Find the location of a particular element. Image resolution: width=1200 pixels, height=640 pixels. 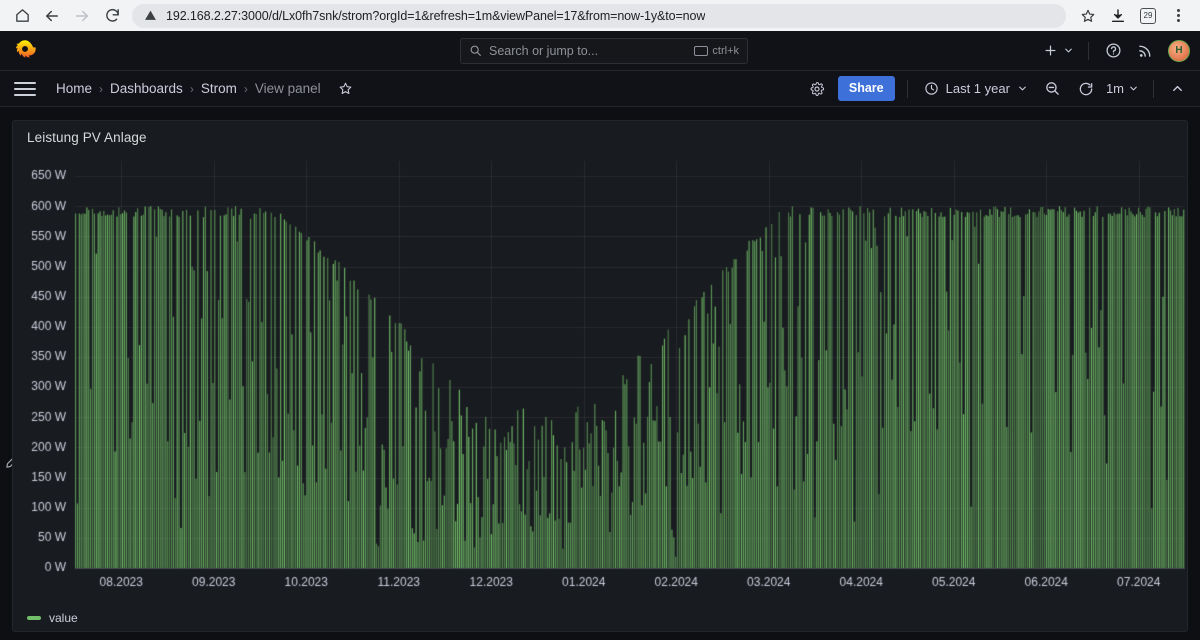

refresh-icon is located at coordinates (1086, 89).